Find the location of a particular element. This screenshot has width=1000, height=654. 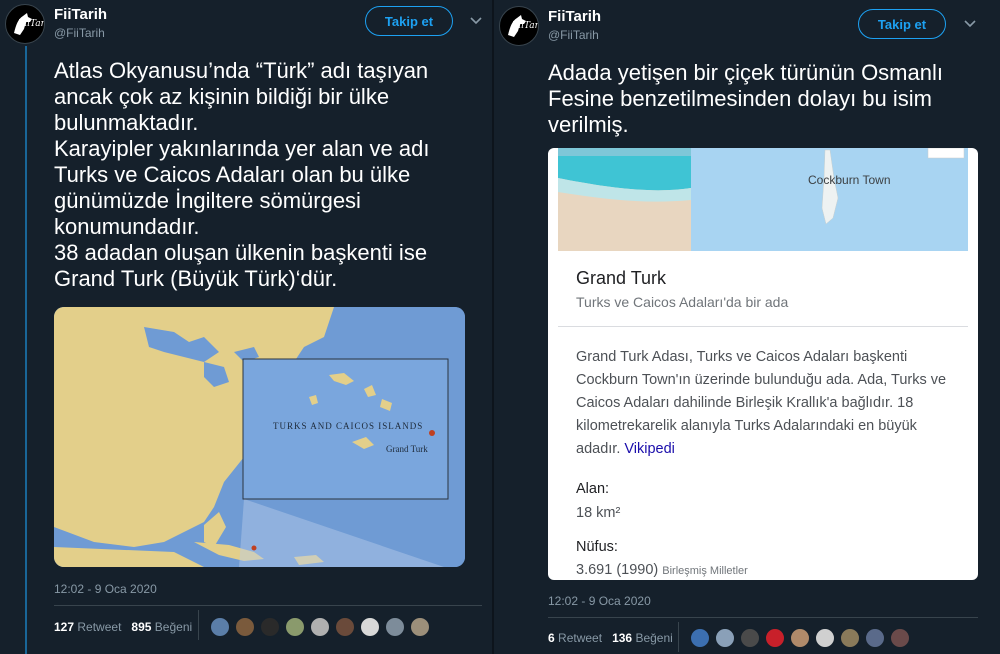

card-divider is located at coordinates (763, 326).